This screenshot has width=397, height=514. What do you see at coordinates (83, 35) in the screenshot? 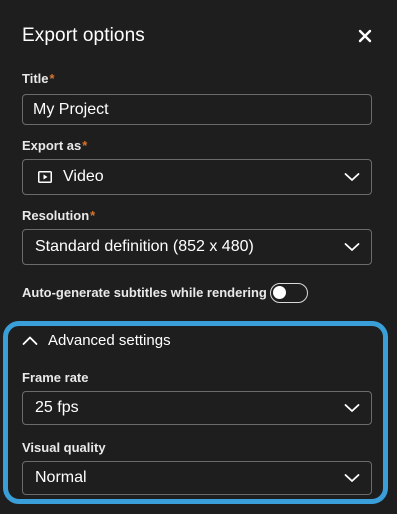
I see `dialog-title: Export options` at bounding box center [83, 35].